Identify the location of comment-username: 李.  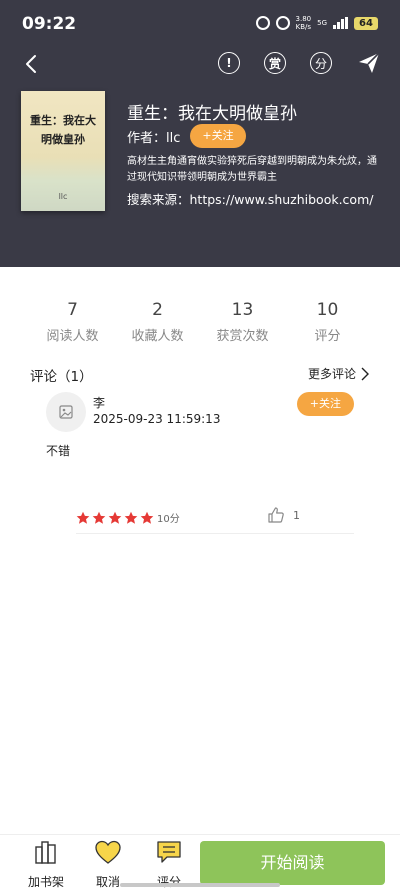
(99, 403).